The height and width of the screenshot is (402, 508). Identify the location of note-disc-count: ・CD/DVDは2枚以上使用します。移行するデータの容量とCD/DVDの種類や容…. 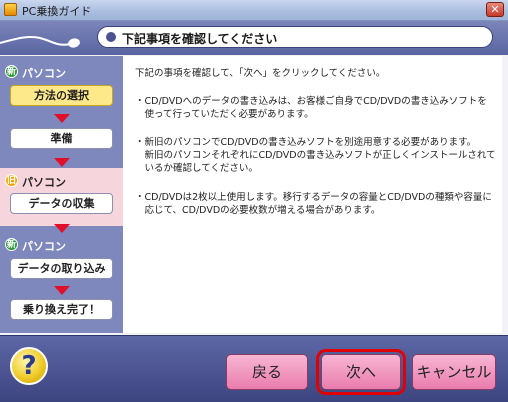
(313, 204).